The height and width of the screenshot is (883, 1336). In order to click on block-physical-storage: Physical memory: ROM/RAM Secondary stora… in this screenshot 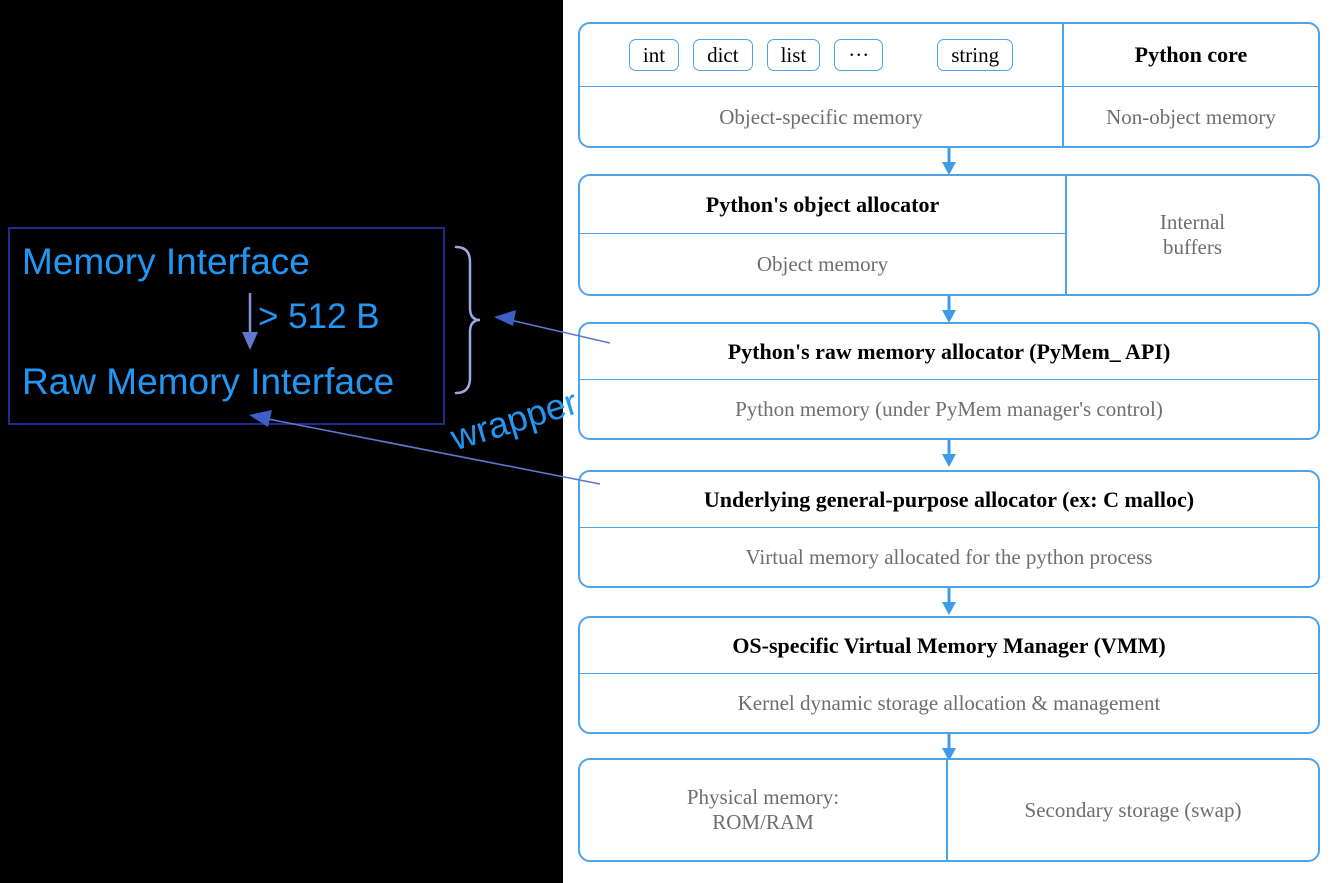, I will do `click(949, 810)`.